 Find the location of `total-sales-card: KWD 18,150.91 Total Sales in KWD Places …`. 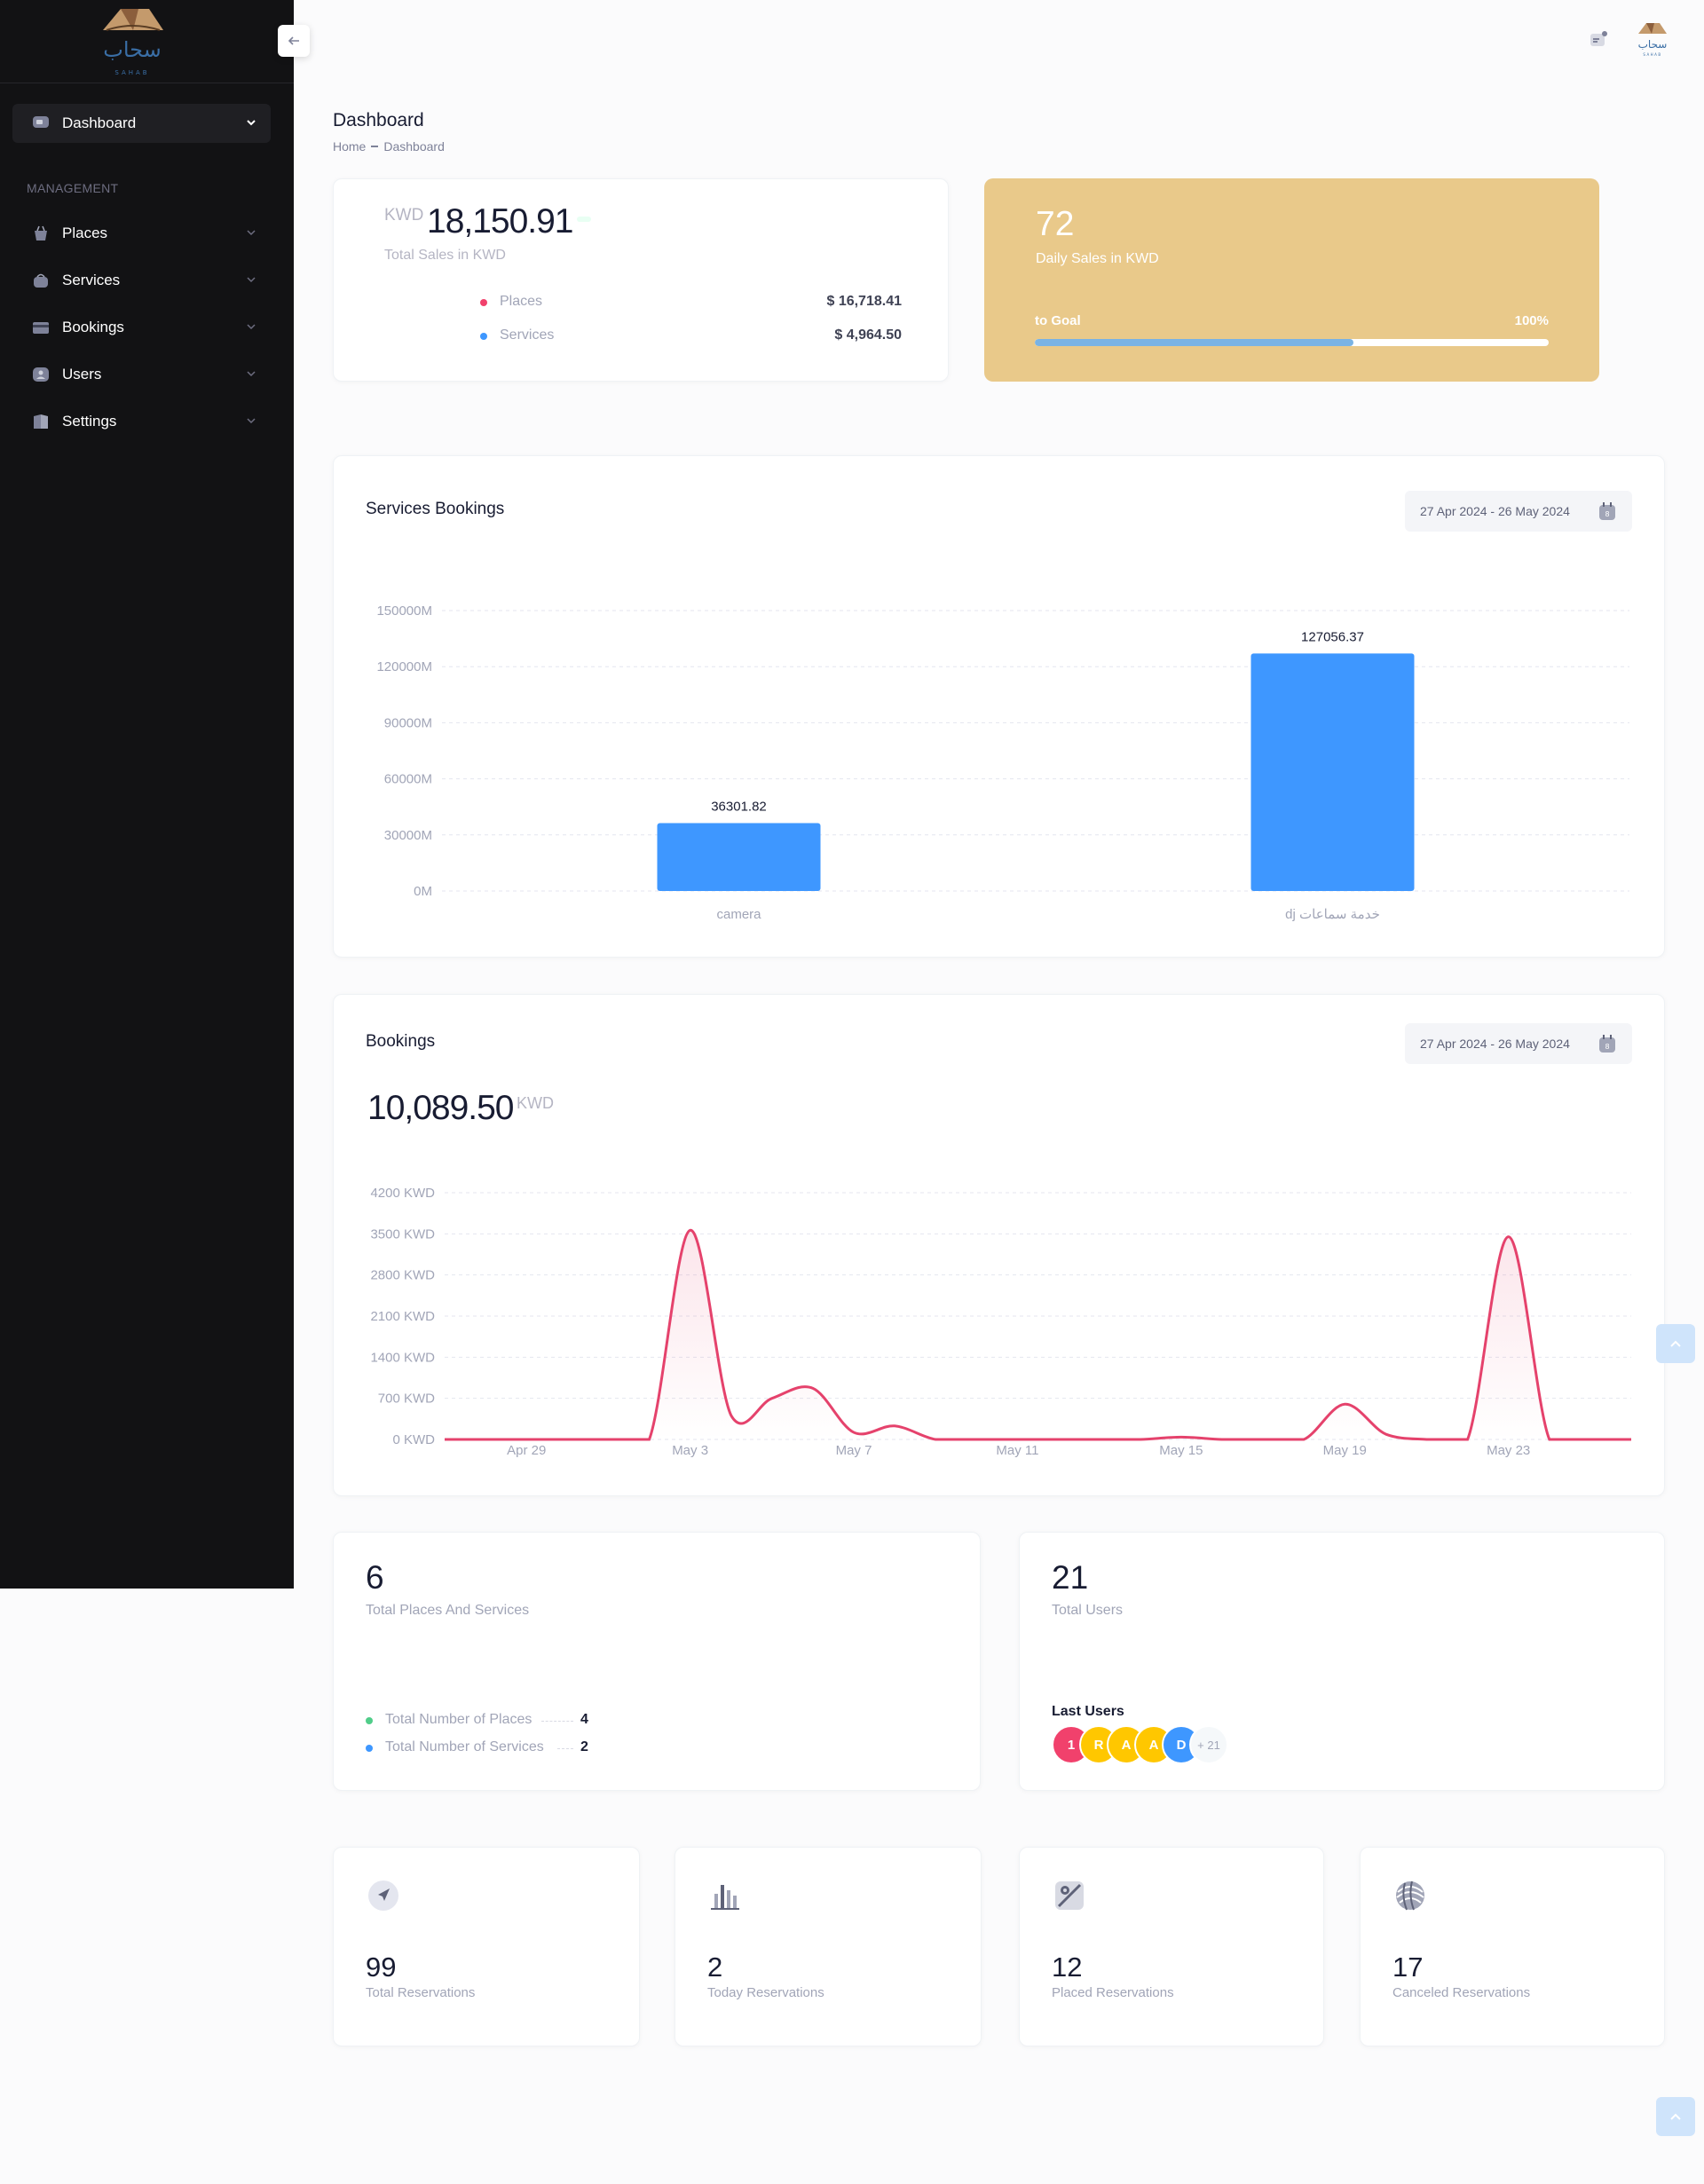

total-sales-card: KWD 18,150.91 Total Sales in KWD Places … is located at coordinates (641, 280).